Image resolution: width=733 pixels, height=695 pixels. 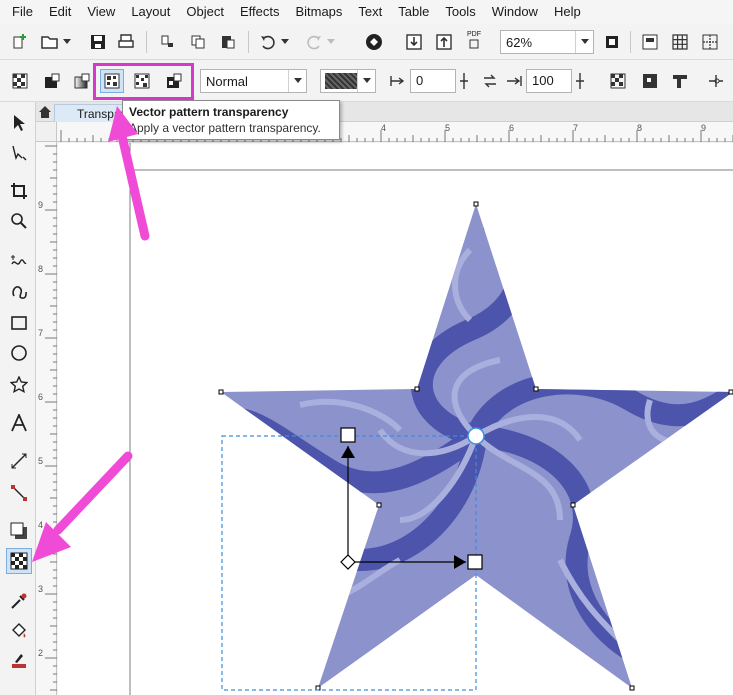 I want to click on polygon-tool-icon, so click(x=19, y=385).